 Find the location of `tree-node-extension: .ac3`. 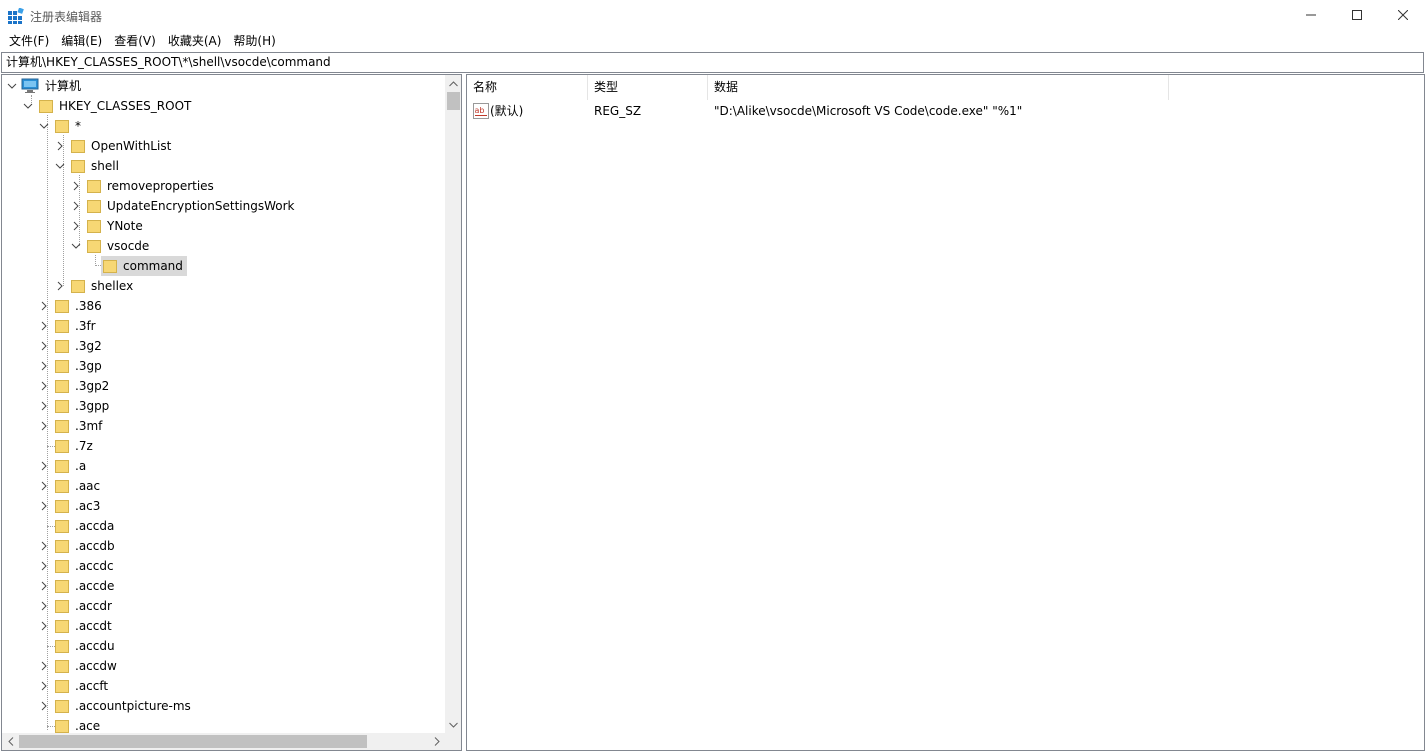

tree-node-extension: .ac3 is located at coordinates (70, 506).